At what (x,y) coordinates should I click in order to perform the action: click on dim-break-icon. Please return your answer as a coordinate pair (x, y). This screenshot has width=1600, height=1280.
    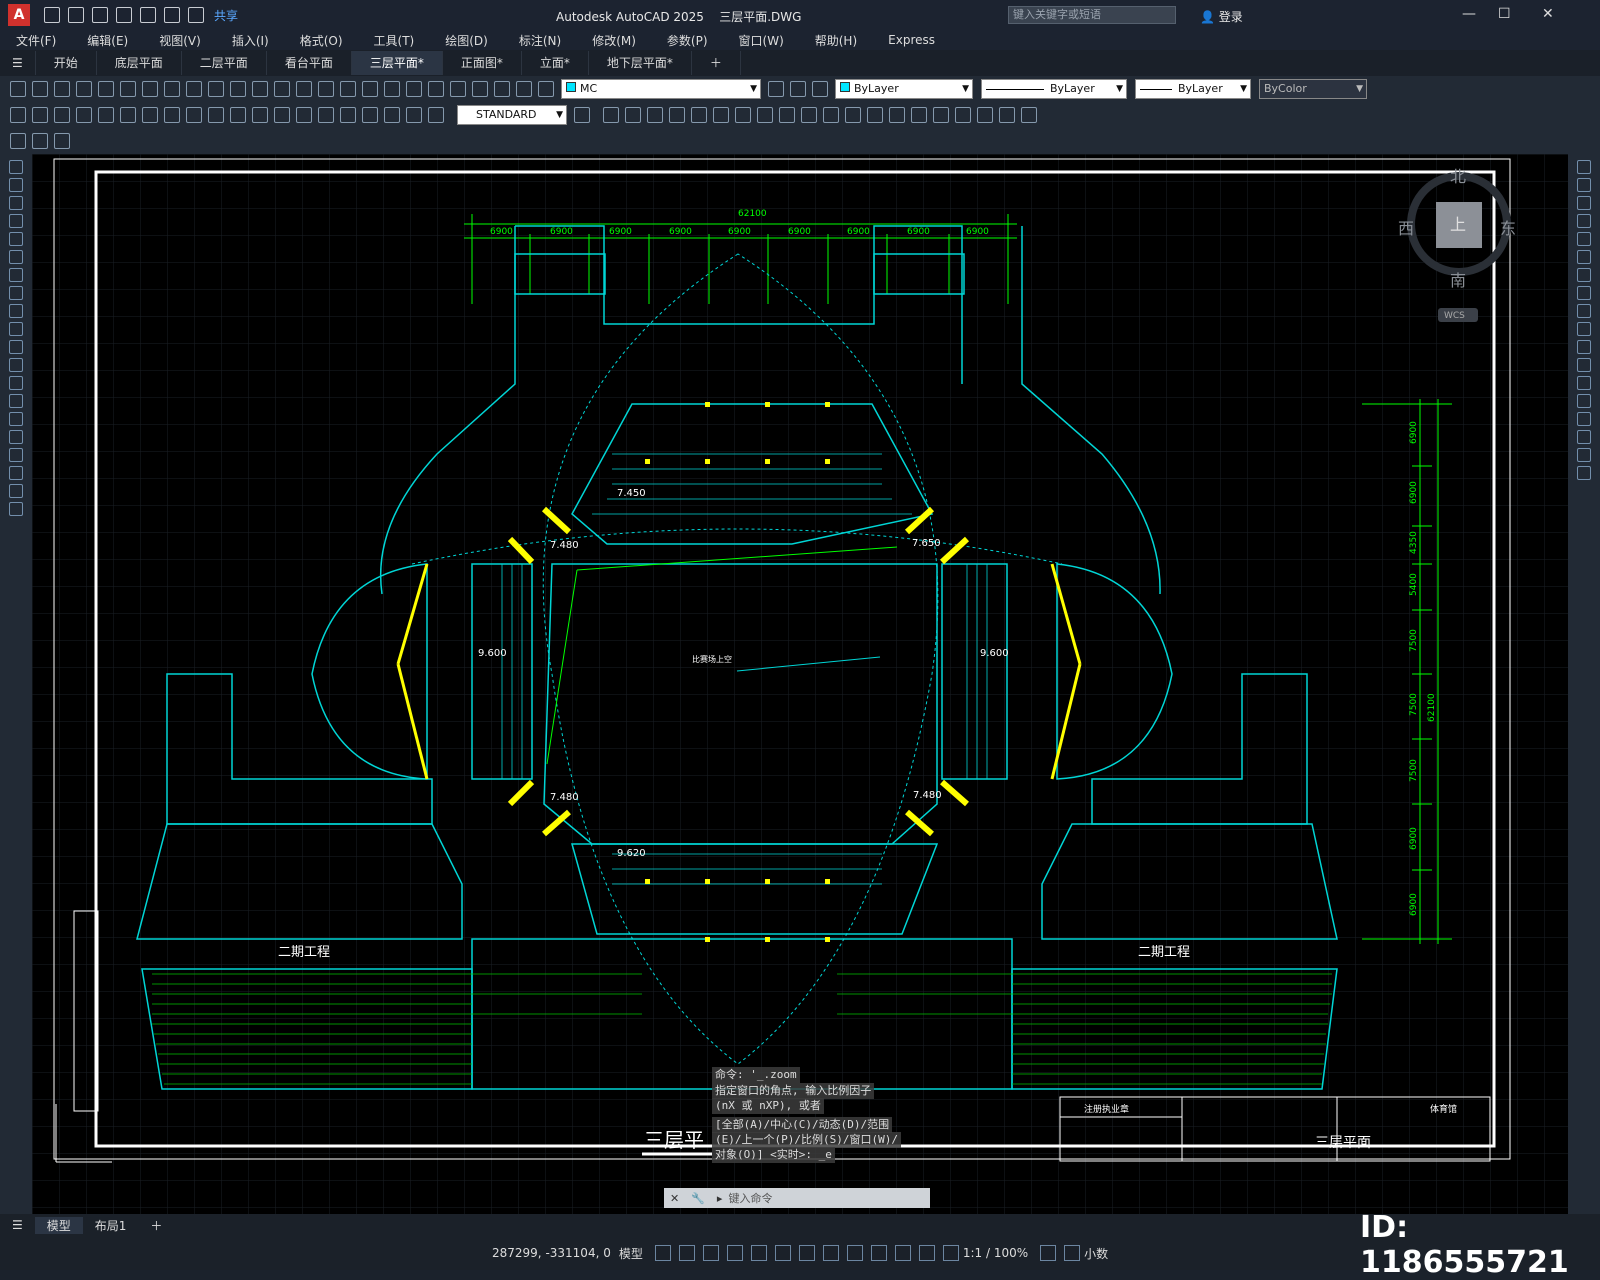
    Looking at the image, I should click on (282, 115).